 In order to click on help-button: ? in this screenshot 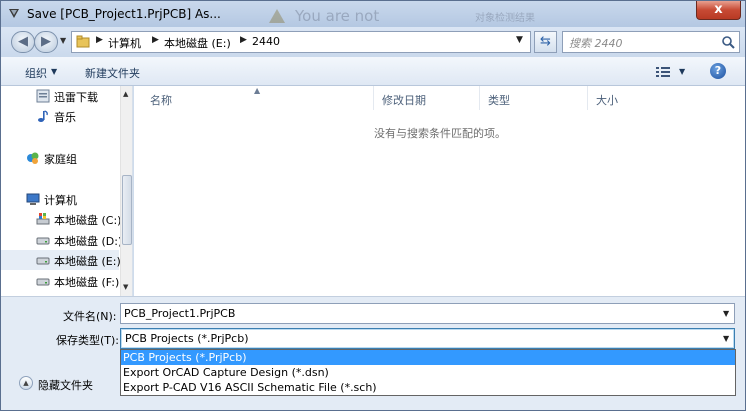, I will do `click(718, 71)`.